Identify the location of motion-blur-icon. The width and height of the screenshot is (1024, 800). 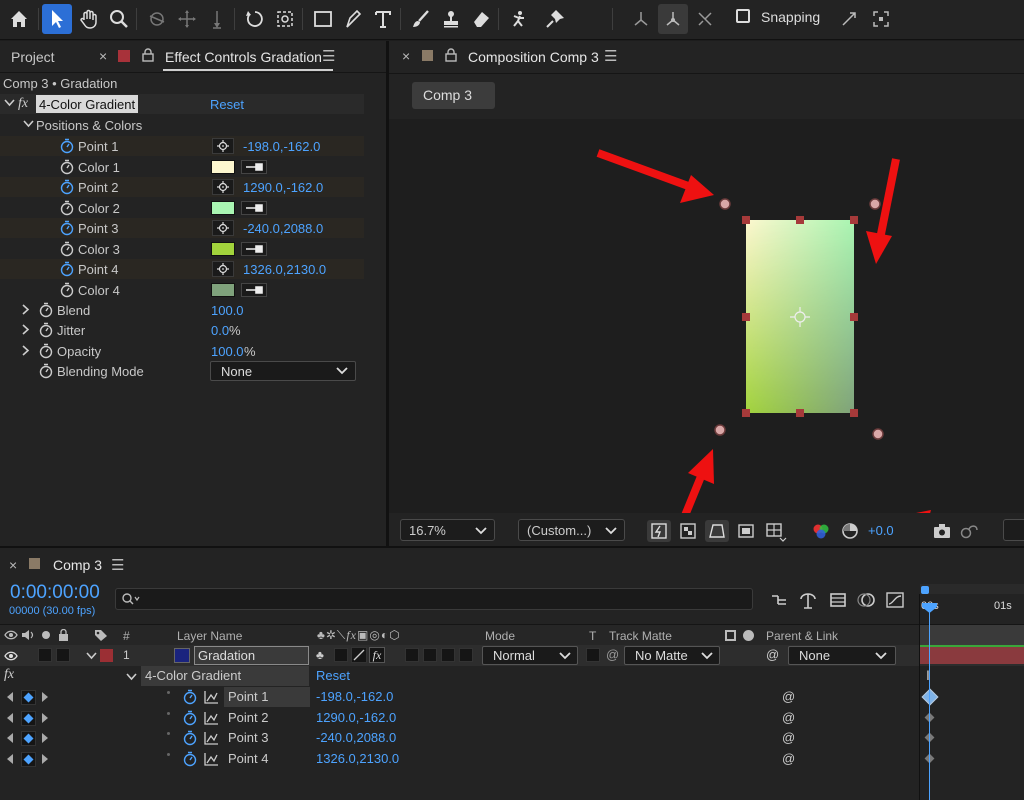
(866, 600).